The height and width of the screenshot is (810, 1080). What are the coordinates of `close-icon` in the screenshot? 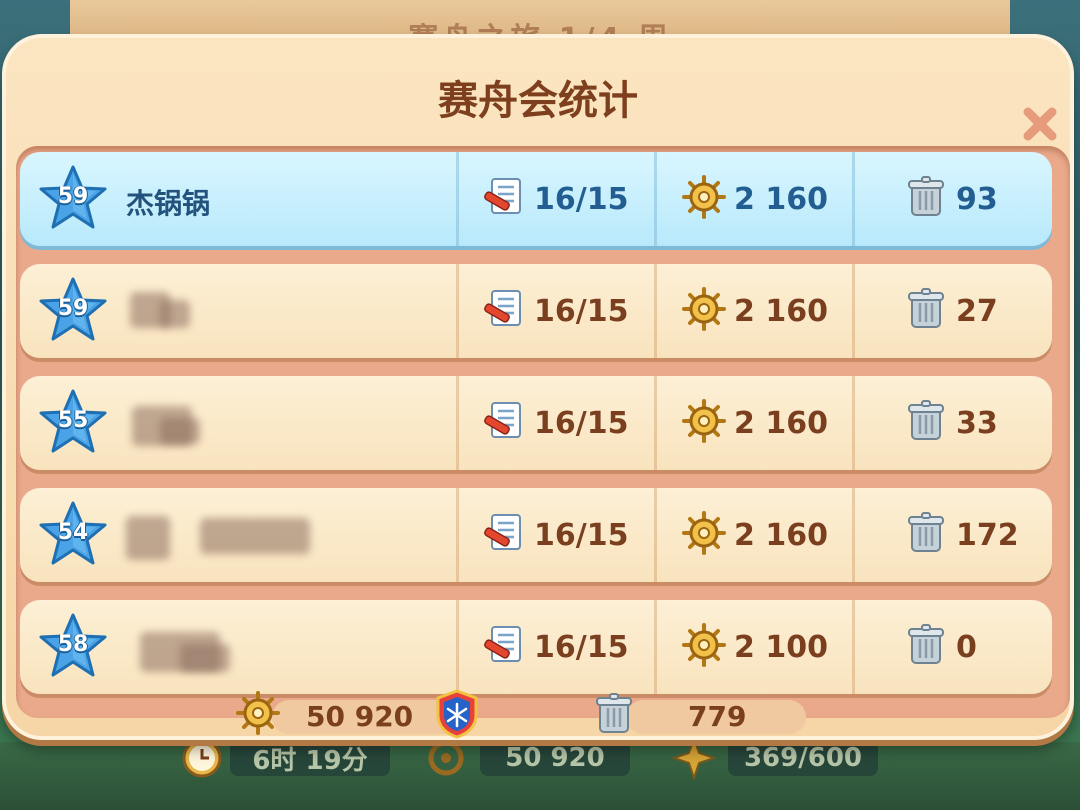 It's located at (1040, 124).